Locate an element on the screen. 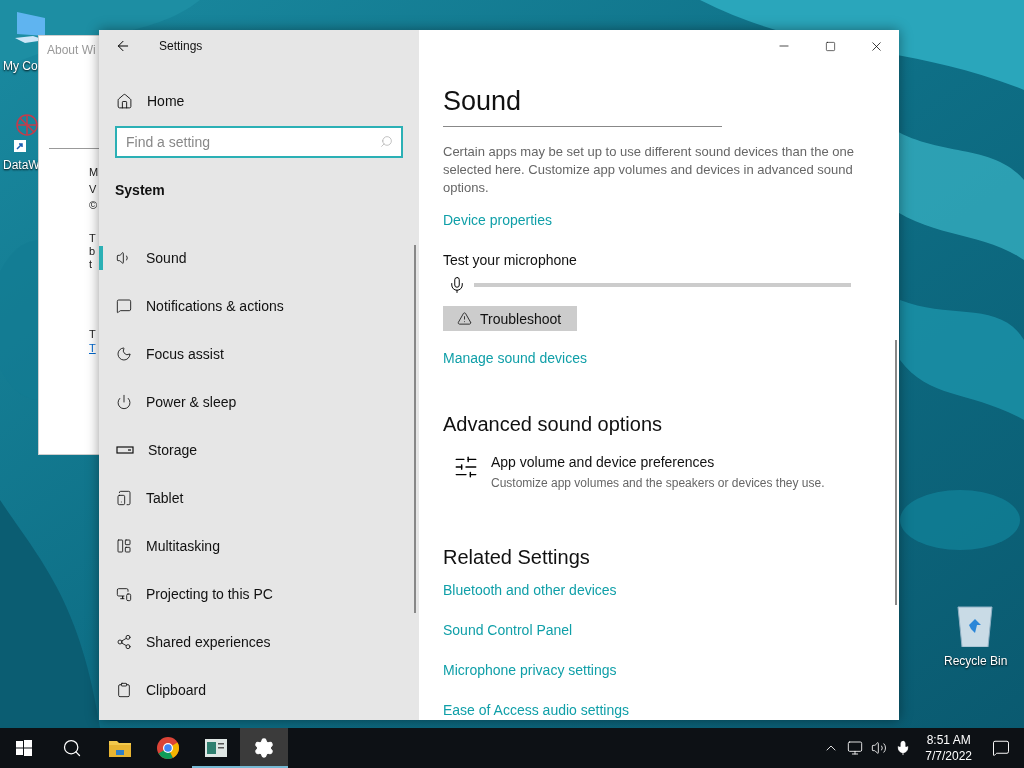 The height and width of the screenshot is (768, 1024). sidebar-item: Tablet is located at coordinates (259, 498).